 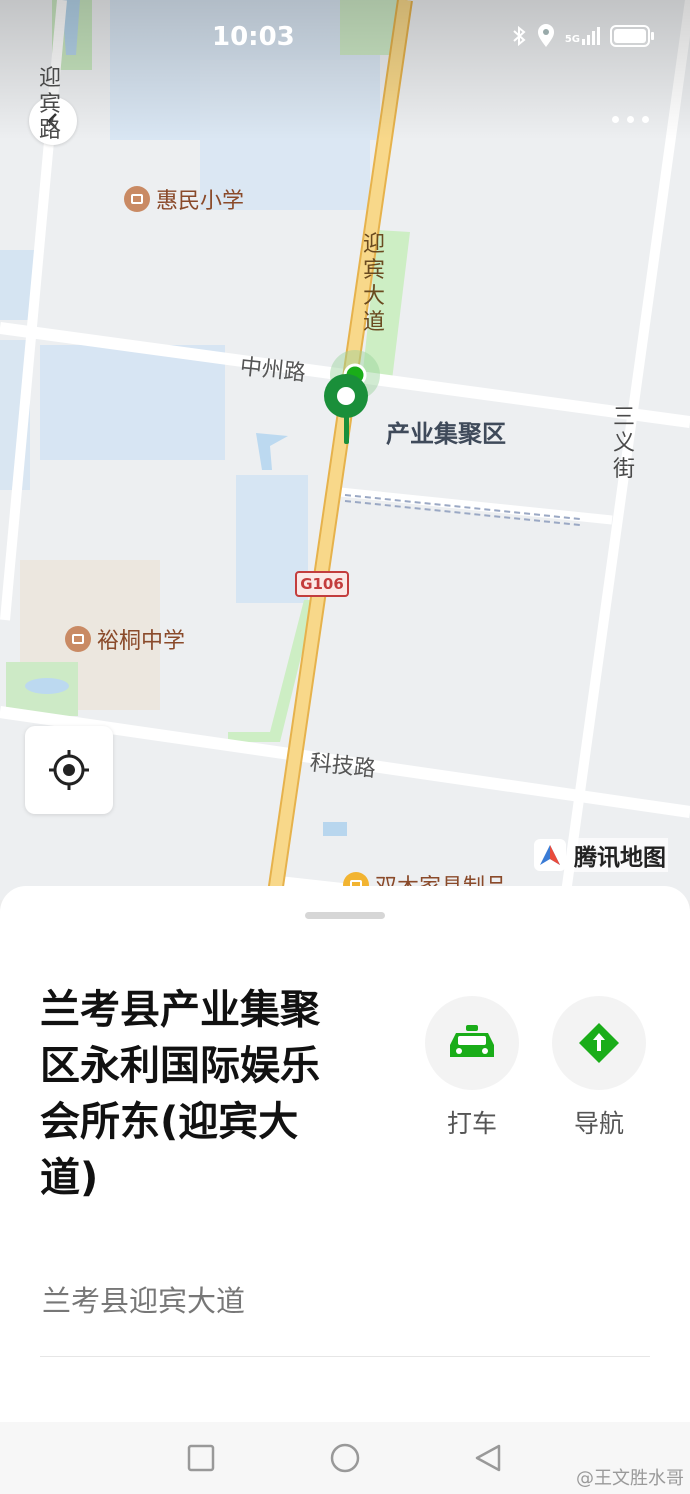 I want to click on circle-icon, so click(x=345, y=1458).